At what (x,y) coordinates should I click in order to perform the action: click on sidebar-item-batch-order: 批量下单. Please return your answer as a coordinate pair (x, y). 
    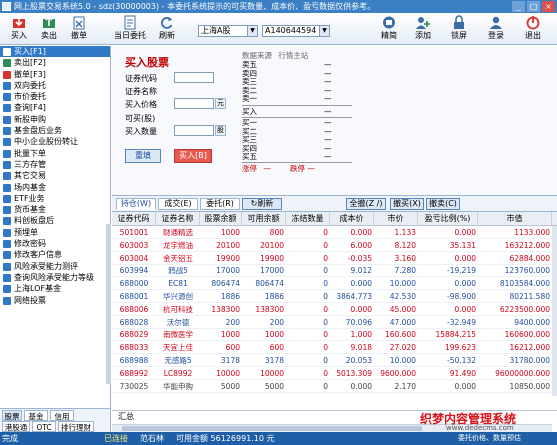
    Looking at the image, I should click on (55, 153).